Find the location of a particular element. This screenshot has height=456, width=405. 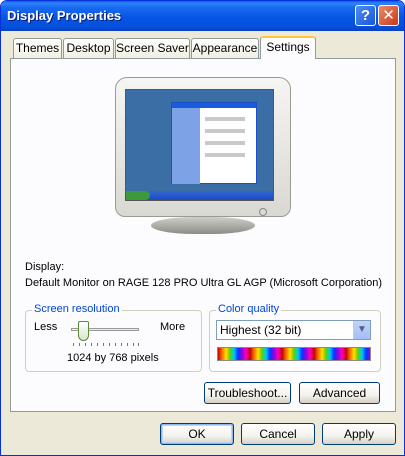

less-label: Less is located at coordinates (46, 327).